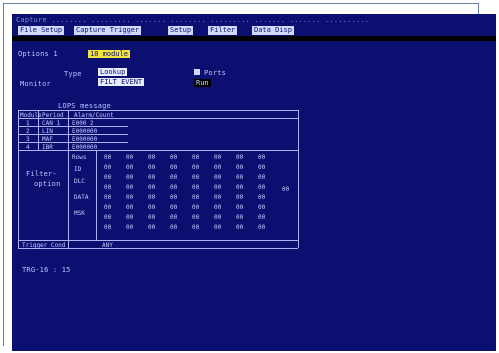  I want to click on row-4-value: E000000, so click(84, 147).